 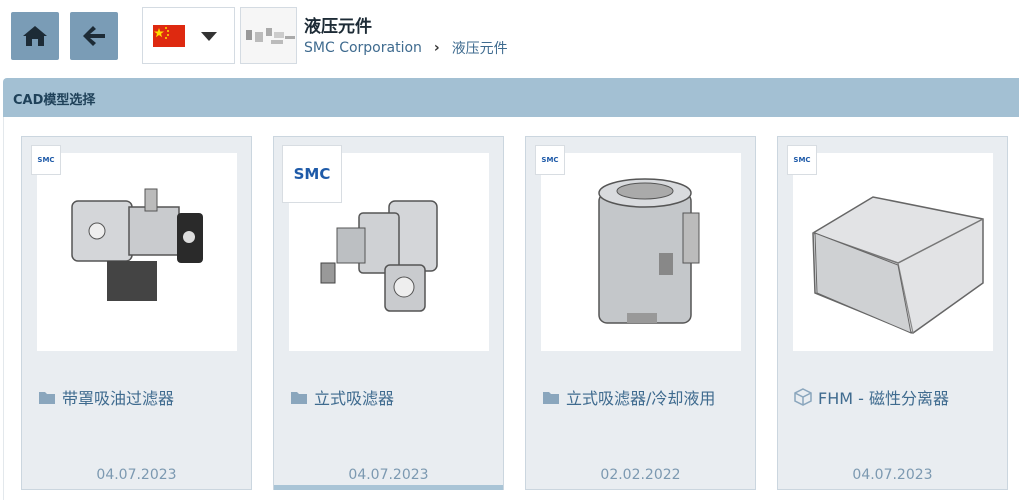 I want to click on language-selector, so click(x=188, y=35).